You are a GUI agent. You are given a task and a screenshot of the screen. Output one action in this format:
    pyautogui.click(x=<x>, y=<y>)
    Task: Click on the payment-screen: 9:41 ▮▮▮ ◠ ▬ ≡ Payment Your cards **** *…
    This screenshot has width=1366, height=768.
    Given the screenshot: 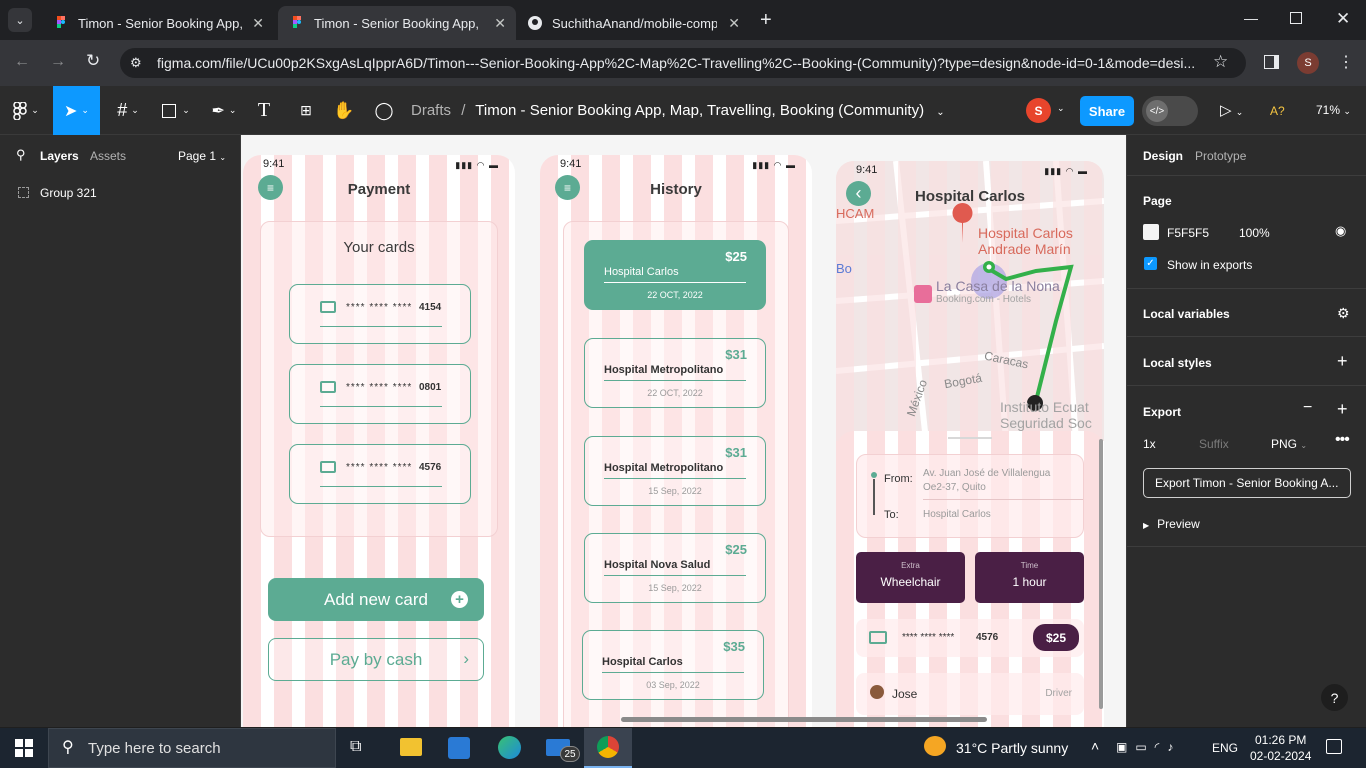 What is the action you would take?
    pyautogui.click(x=379, y=441)
    